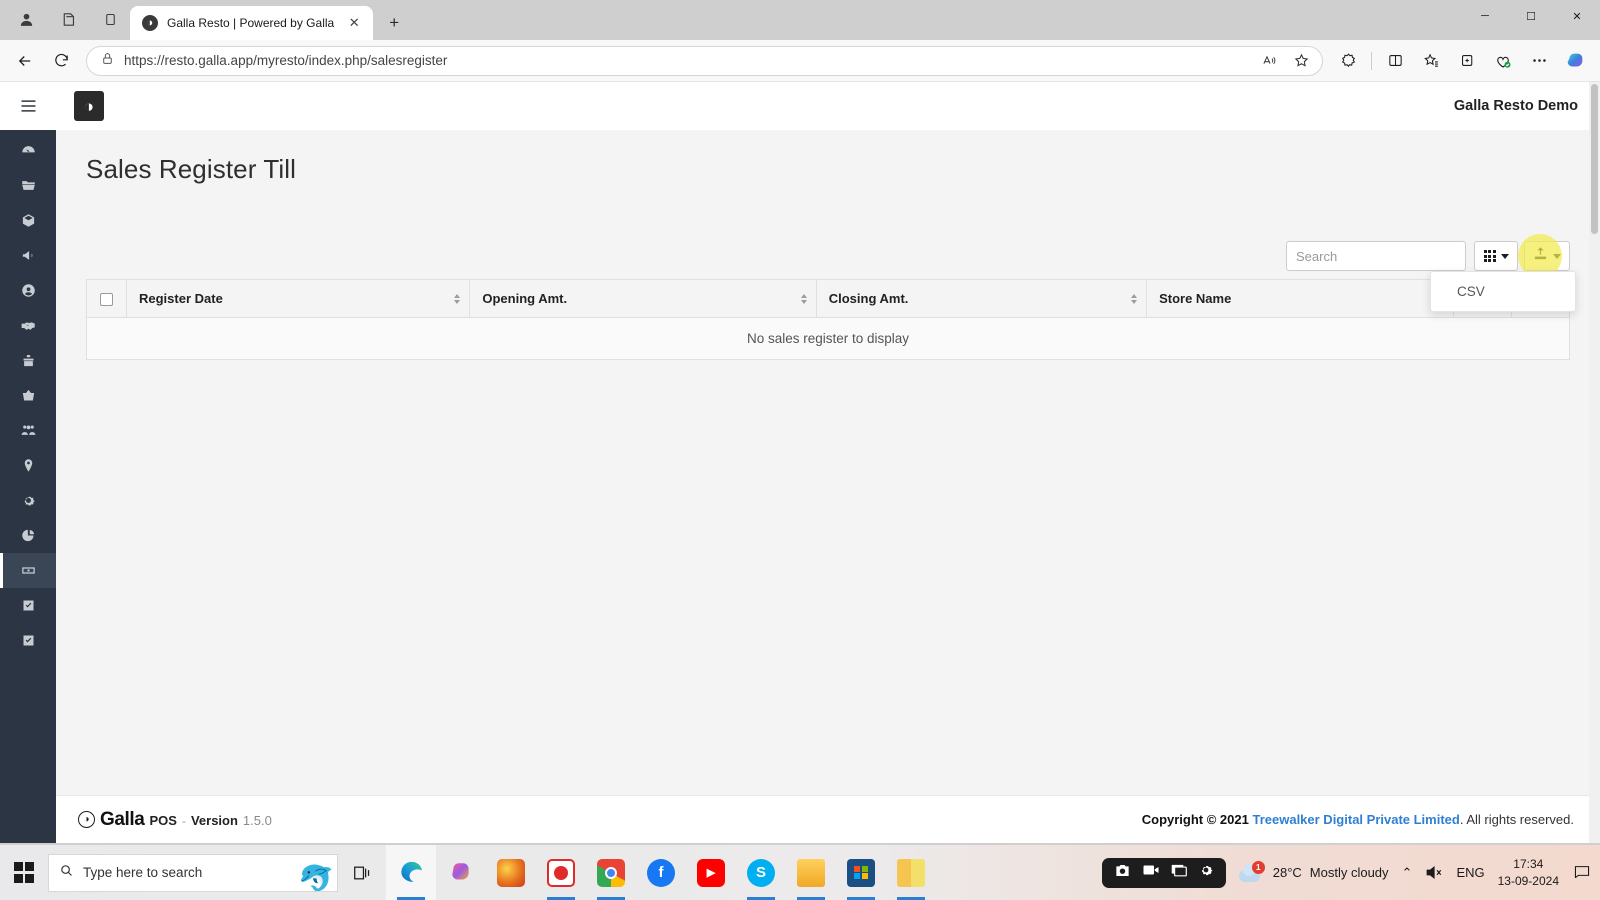 This screenshot has height=900, width=1600. Describe the element at coordinates (1594, 159) in the screenshot. I see `scrollbar-thumb` at that location.